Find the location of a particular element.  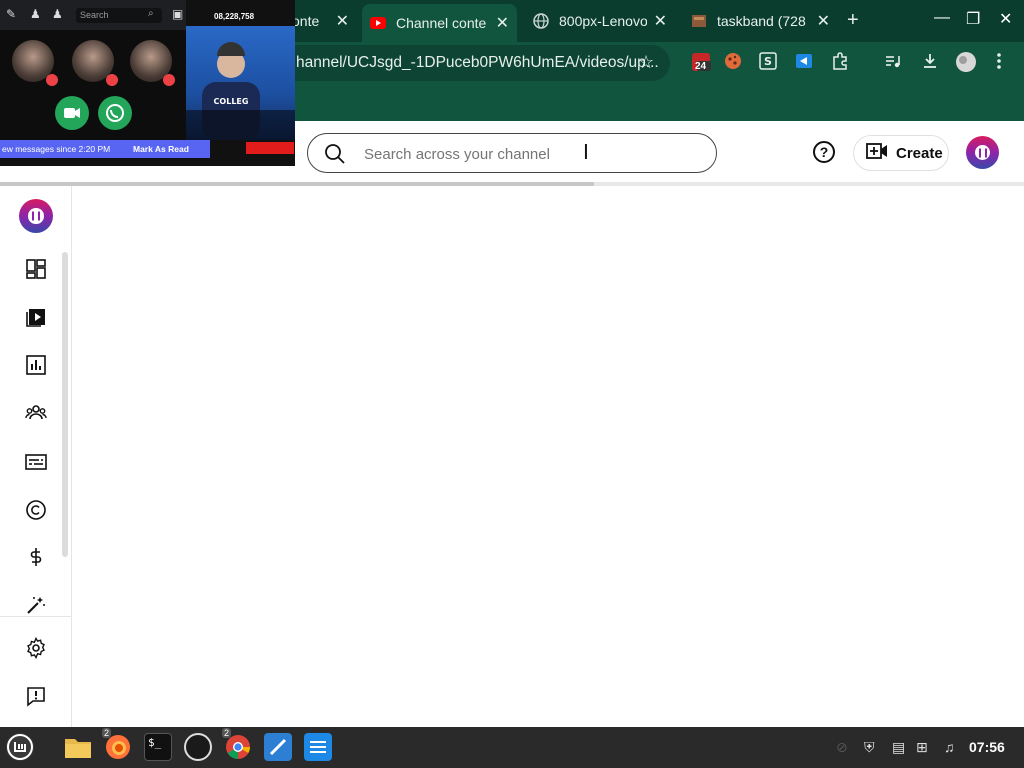

bookmark-star-icon: ☆ is located at coordinates (646, 62).